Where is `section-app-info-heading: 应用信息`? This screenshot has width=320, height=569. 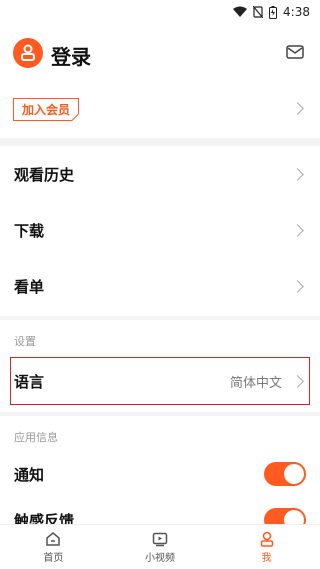 section-app-info-heading: 应用信息 is located at coordinates (36, 437).